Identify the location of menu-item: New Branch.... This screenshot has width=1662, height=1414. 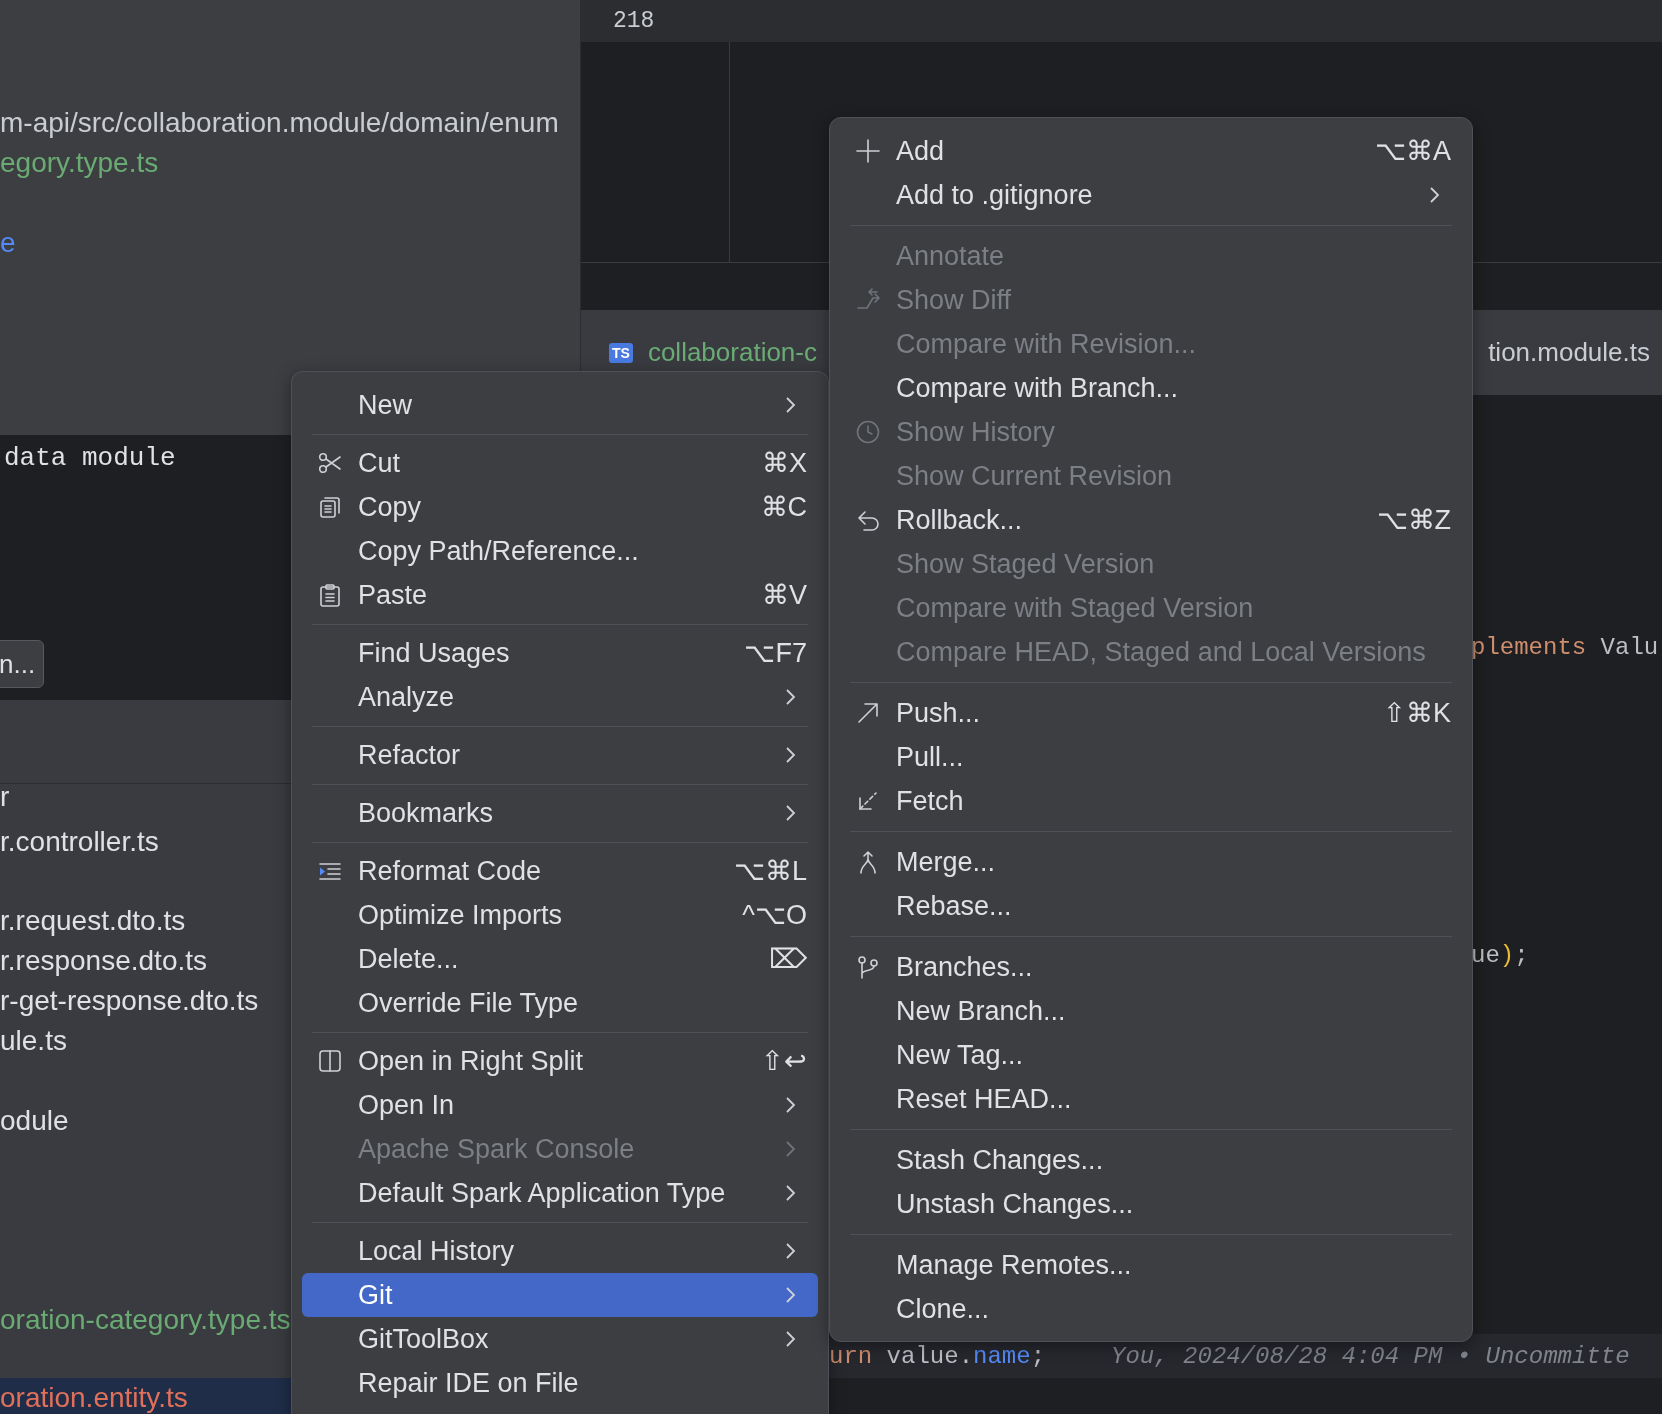
(1151, 1011).